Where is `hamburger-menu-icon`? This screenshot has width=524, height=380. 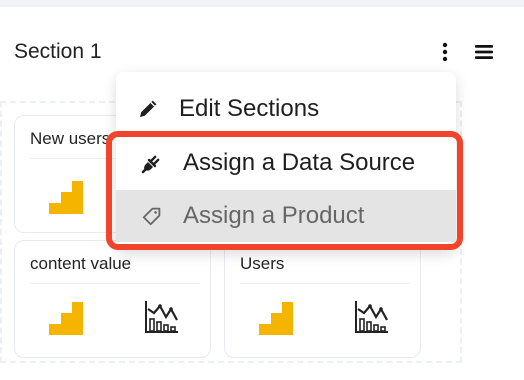
hamburger-menu-icon is located at coordinates (484, 52).